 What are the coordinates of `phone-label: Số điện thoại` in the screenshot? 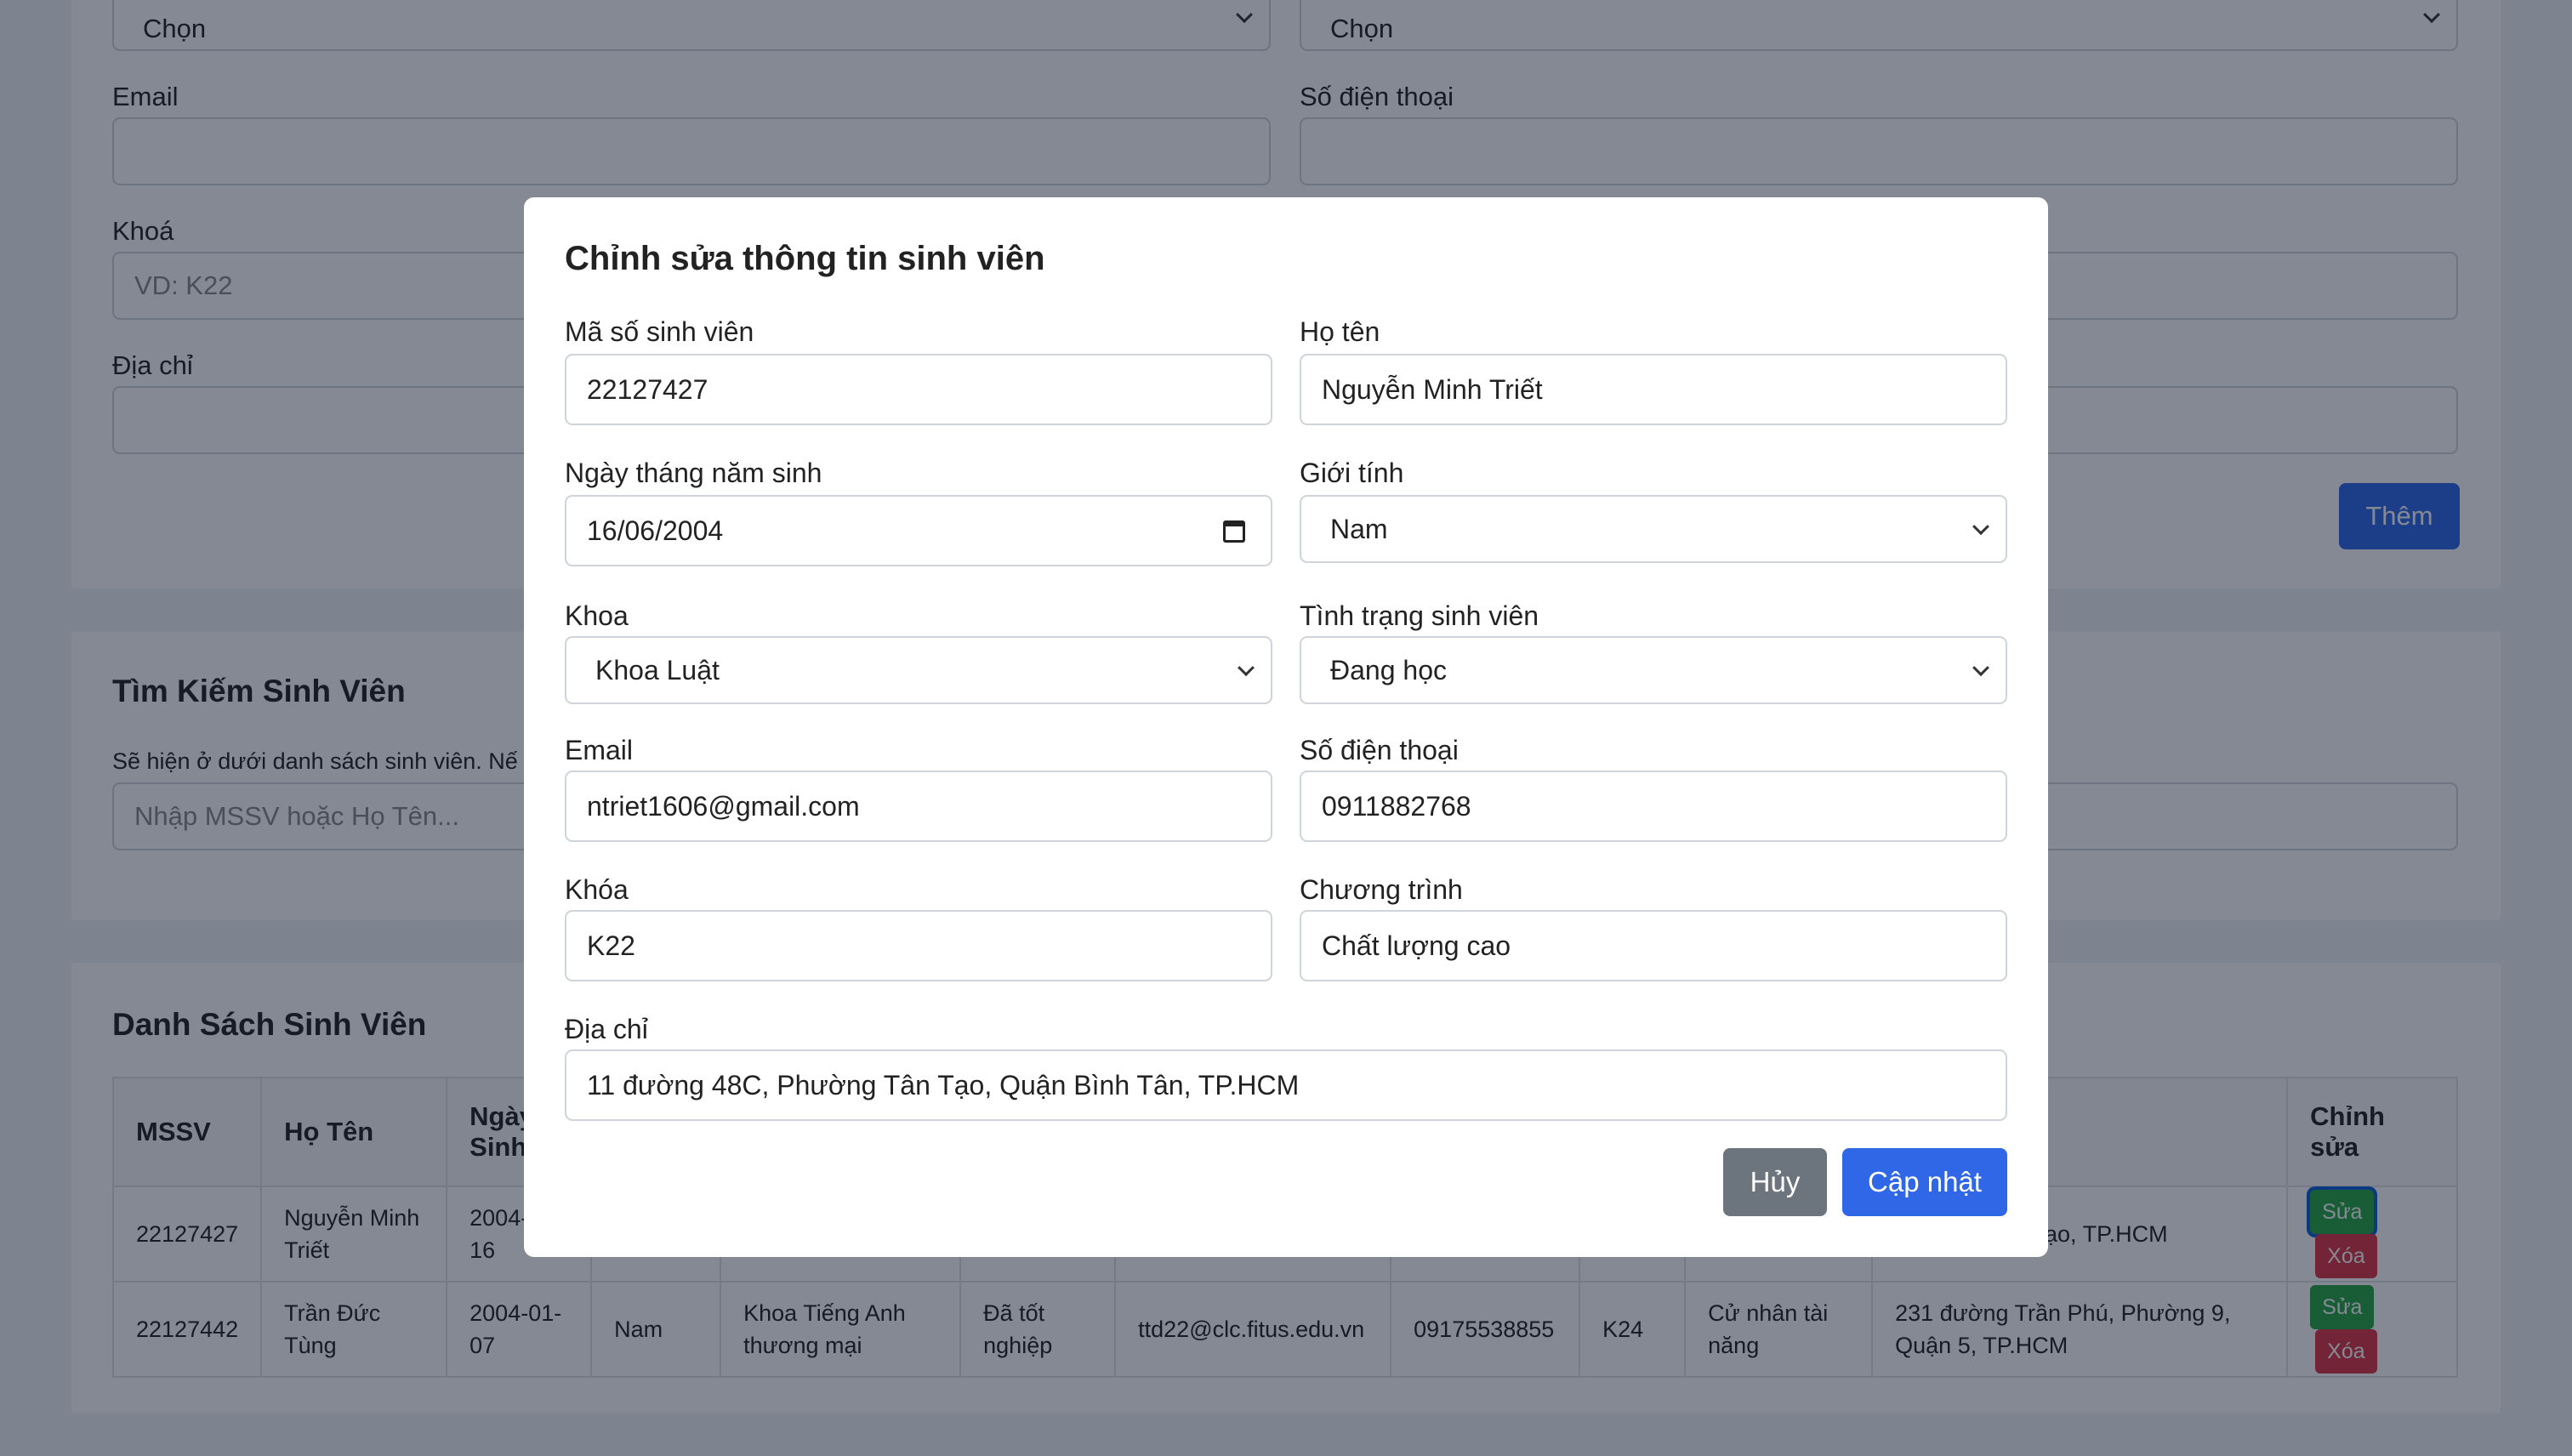 It's located at (1380, 750).